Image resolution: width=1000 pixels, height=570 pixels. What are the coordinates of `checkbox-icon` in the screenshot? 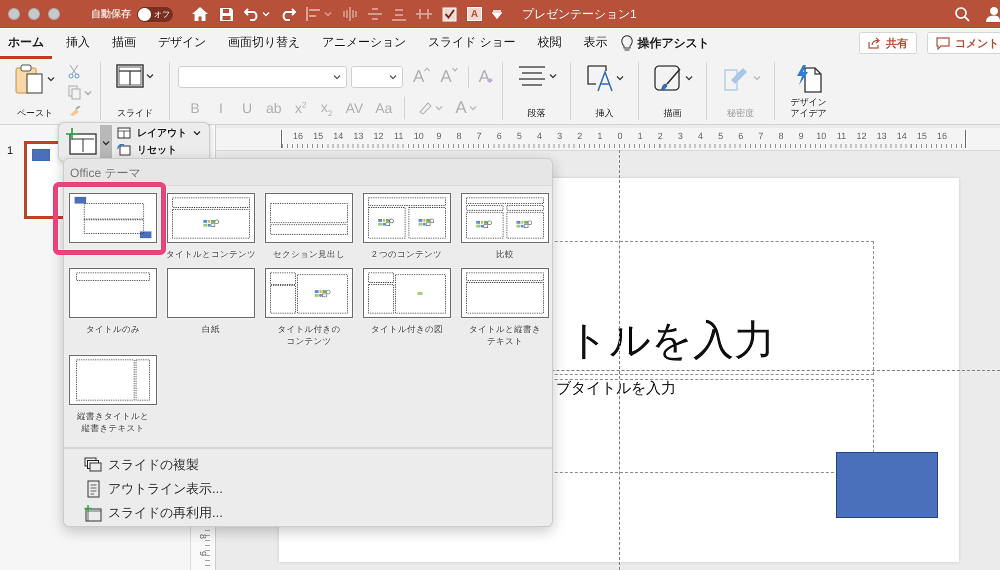 It's located at (449, 14).